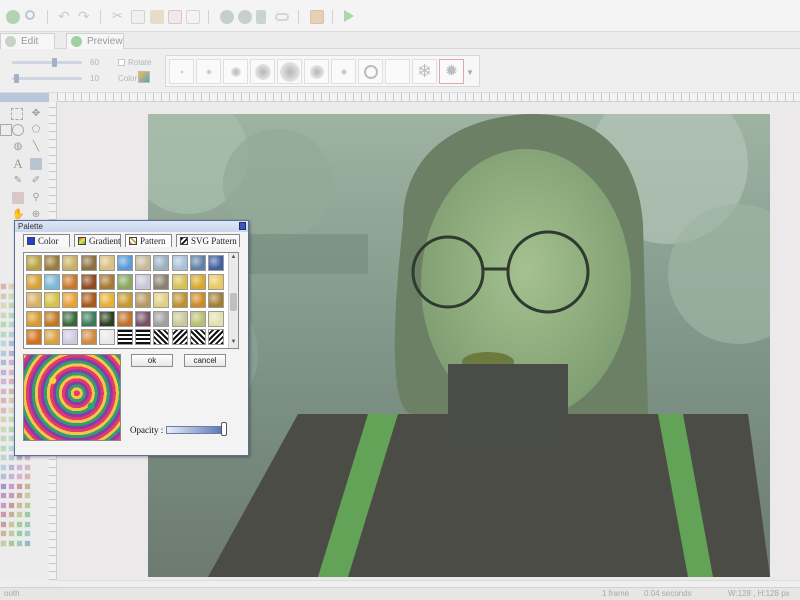 Image resolution: width=800 pixels, height=600 pixels. What do you see at coordinates (245, 17) in the screenshot?
I see `effects-icon` at bounding box center [245, 17].